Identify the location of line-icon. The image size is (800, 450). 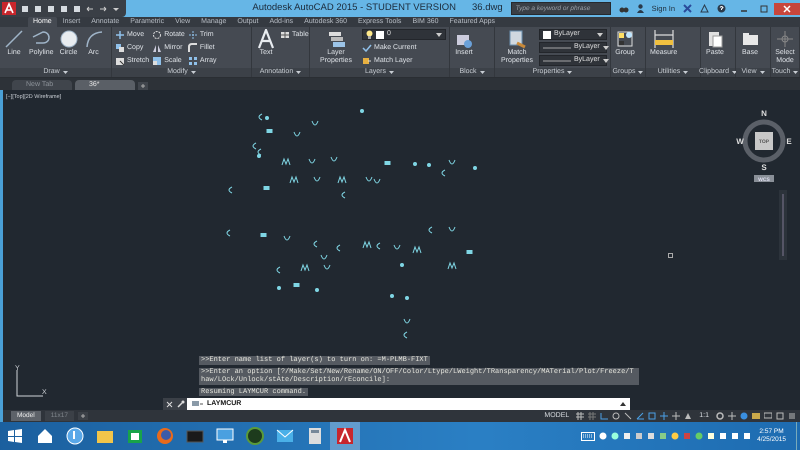
(14, 39).